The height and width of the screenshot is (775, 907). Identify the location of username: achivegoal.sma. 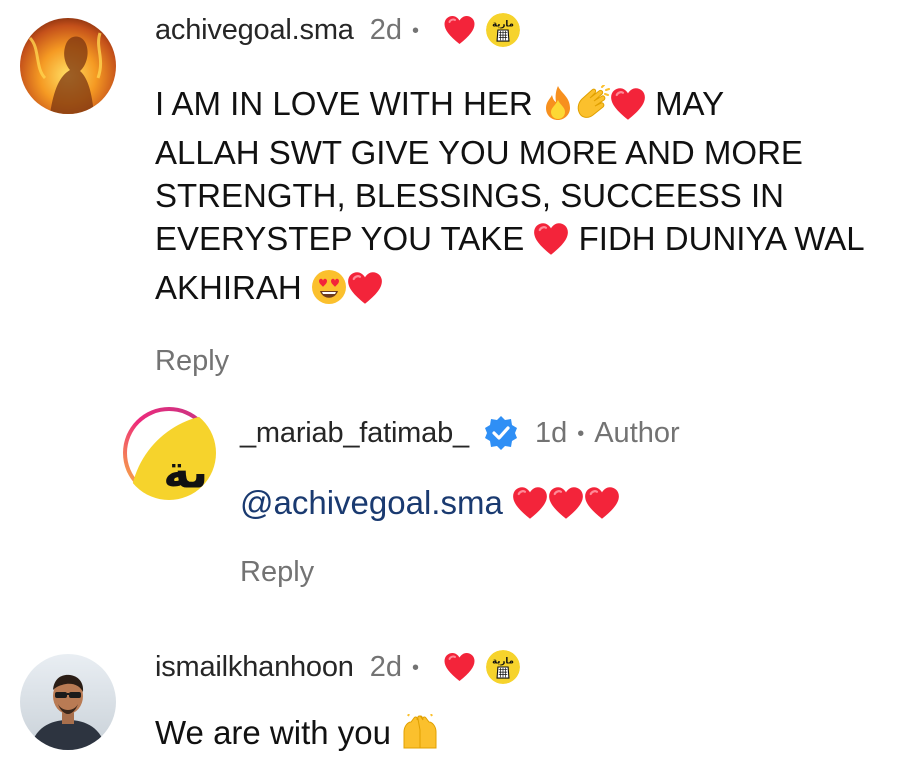
(254, 30).